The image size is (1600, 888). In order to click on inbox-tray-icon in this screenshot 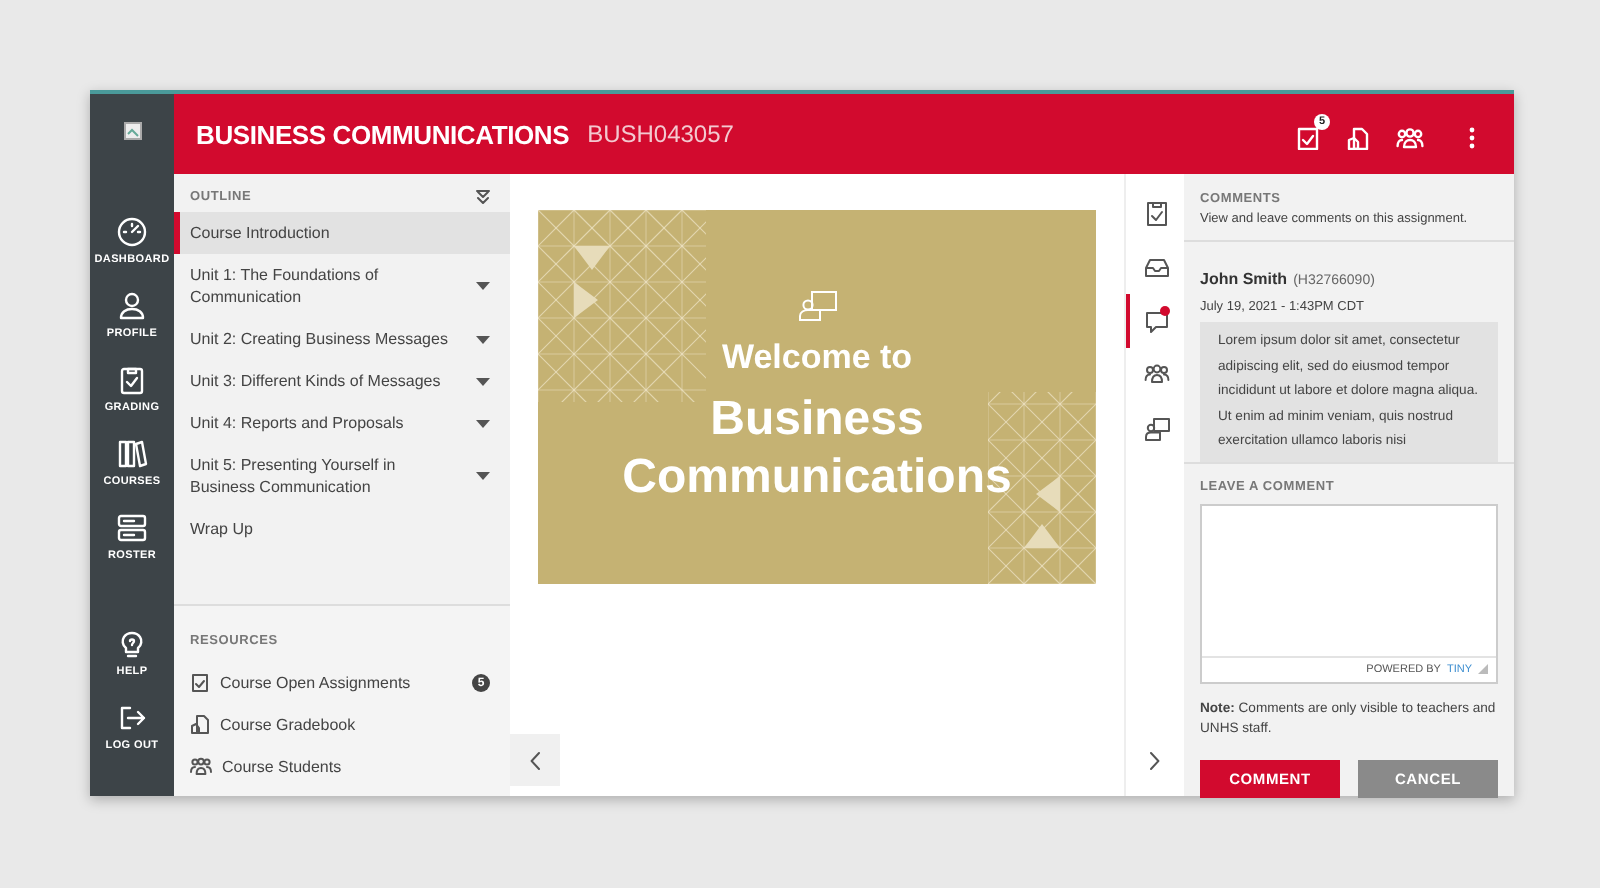, I will do `click(1157, 267)`.